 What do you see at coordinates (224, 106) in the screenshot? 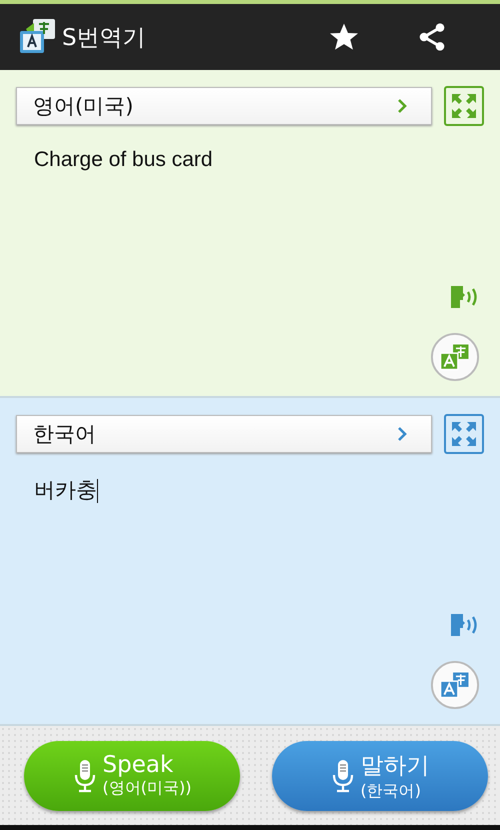
I see `language-selector: 영어(미국)` at bounding box center [224, 106].